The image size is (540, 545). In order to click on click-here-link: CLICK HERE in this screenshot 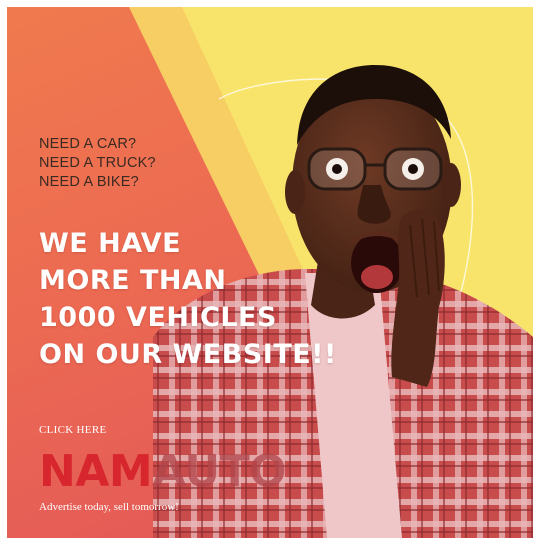, I will do `click(72, 430)`.